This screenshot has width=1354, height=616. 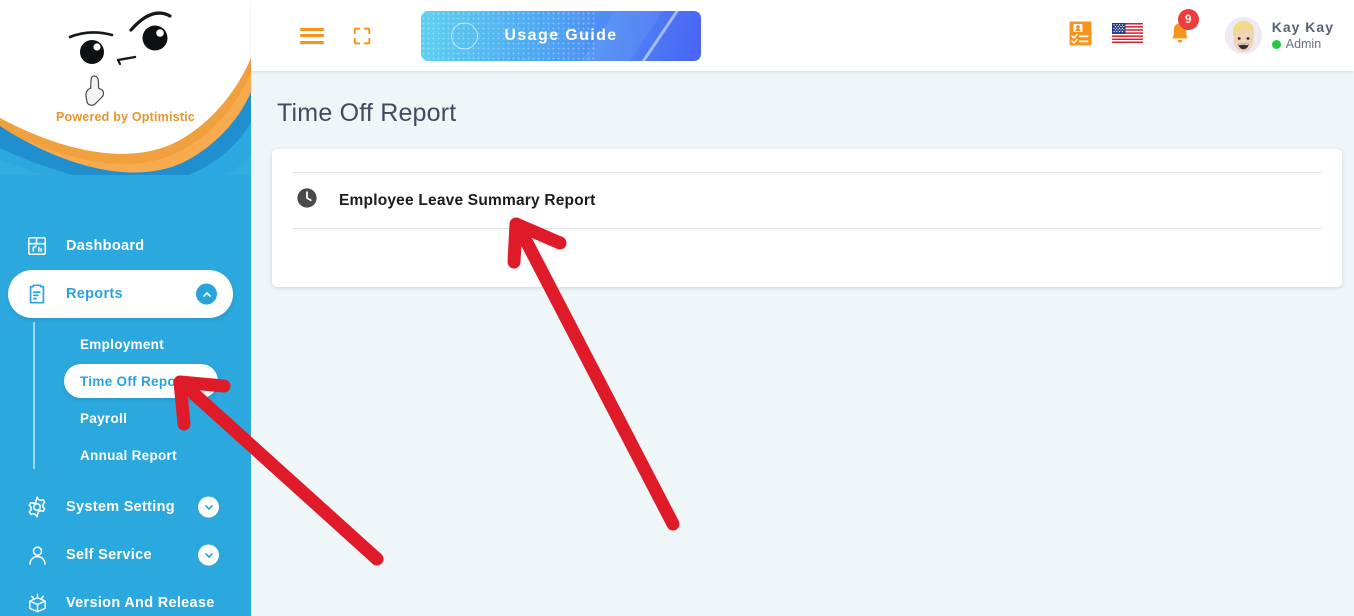 I want to click on sidebar-item-self-service: Self Service, so click(x=121, y=555).